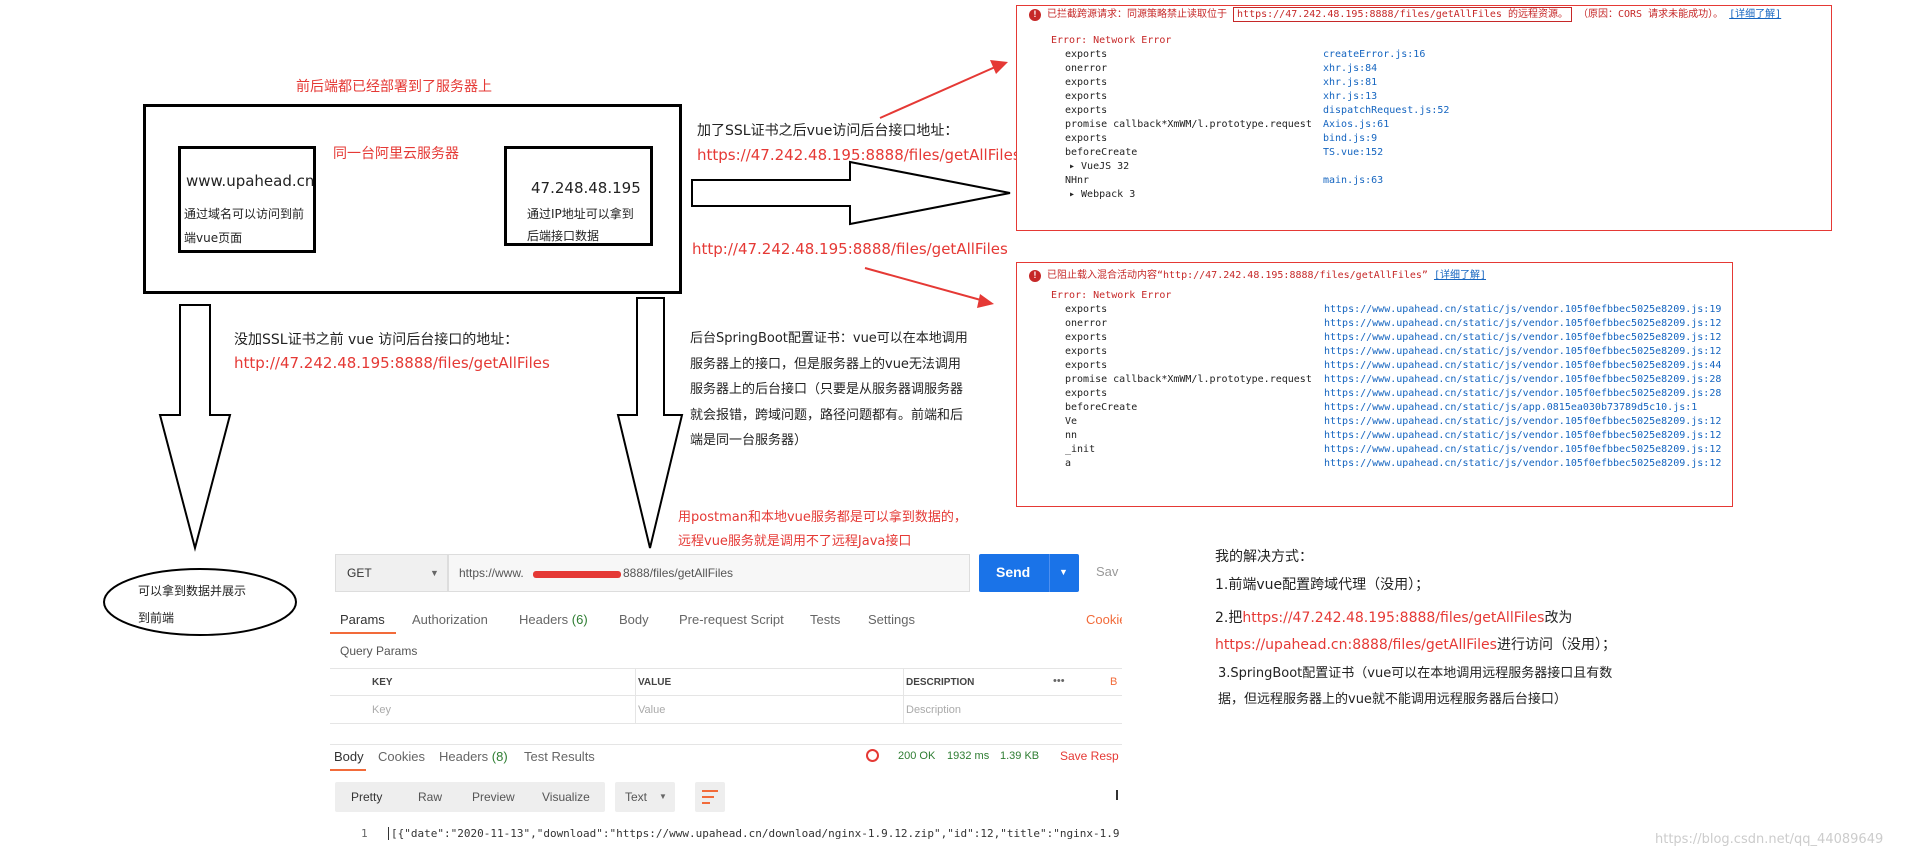 This screenshot has width=1908, height=858. Describe the element at coordinates (1755, 14) in the screenshot. I see `console-cors-learn-more: [详细了解]` at that location.